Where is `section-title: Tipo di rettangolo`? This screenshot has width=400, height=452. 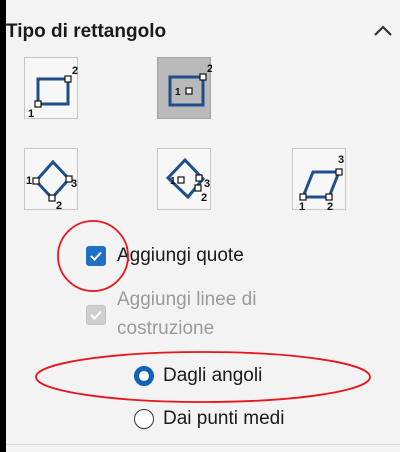 section-title: Tipo di rettangolo is located at coordinates (86, 31).